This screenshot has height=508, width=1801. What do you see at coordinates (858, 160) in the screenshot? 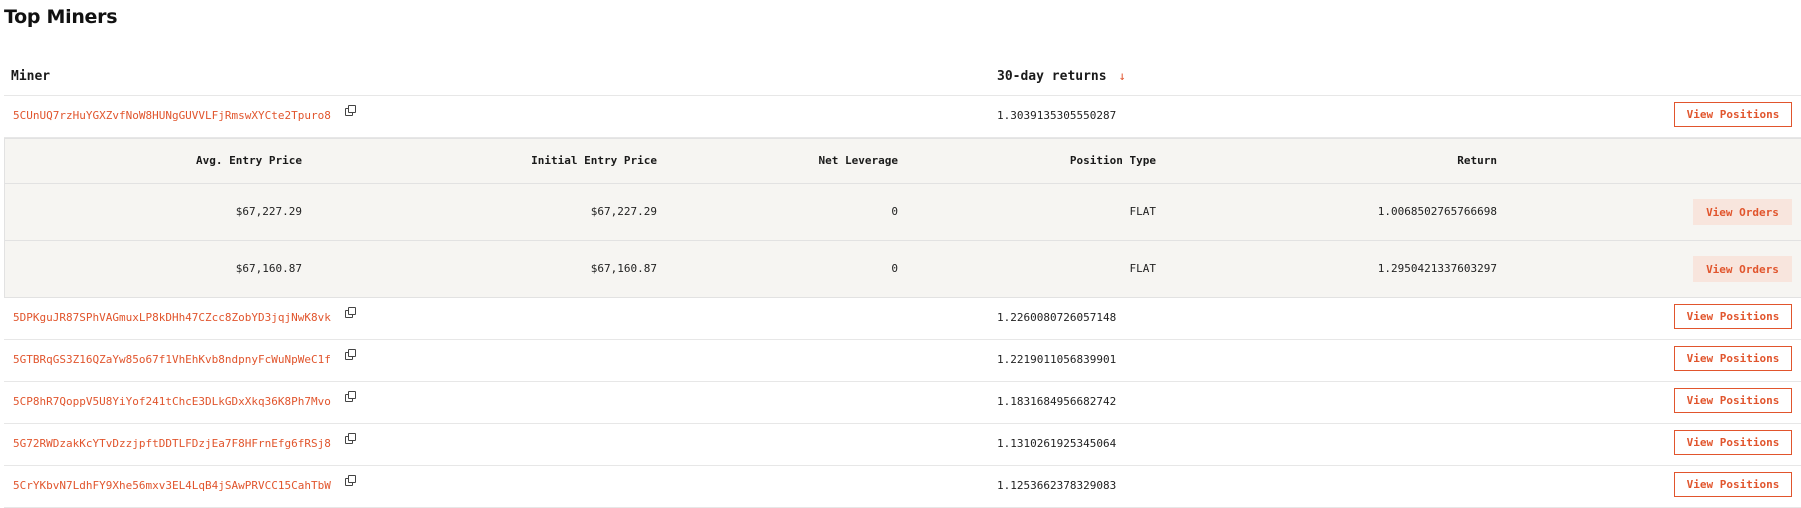
I see `net-leverage-header: Net Leverage` at bounding box center [858, 160].